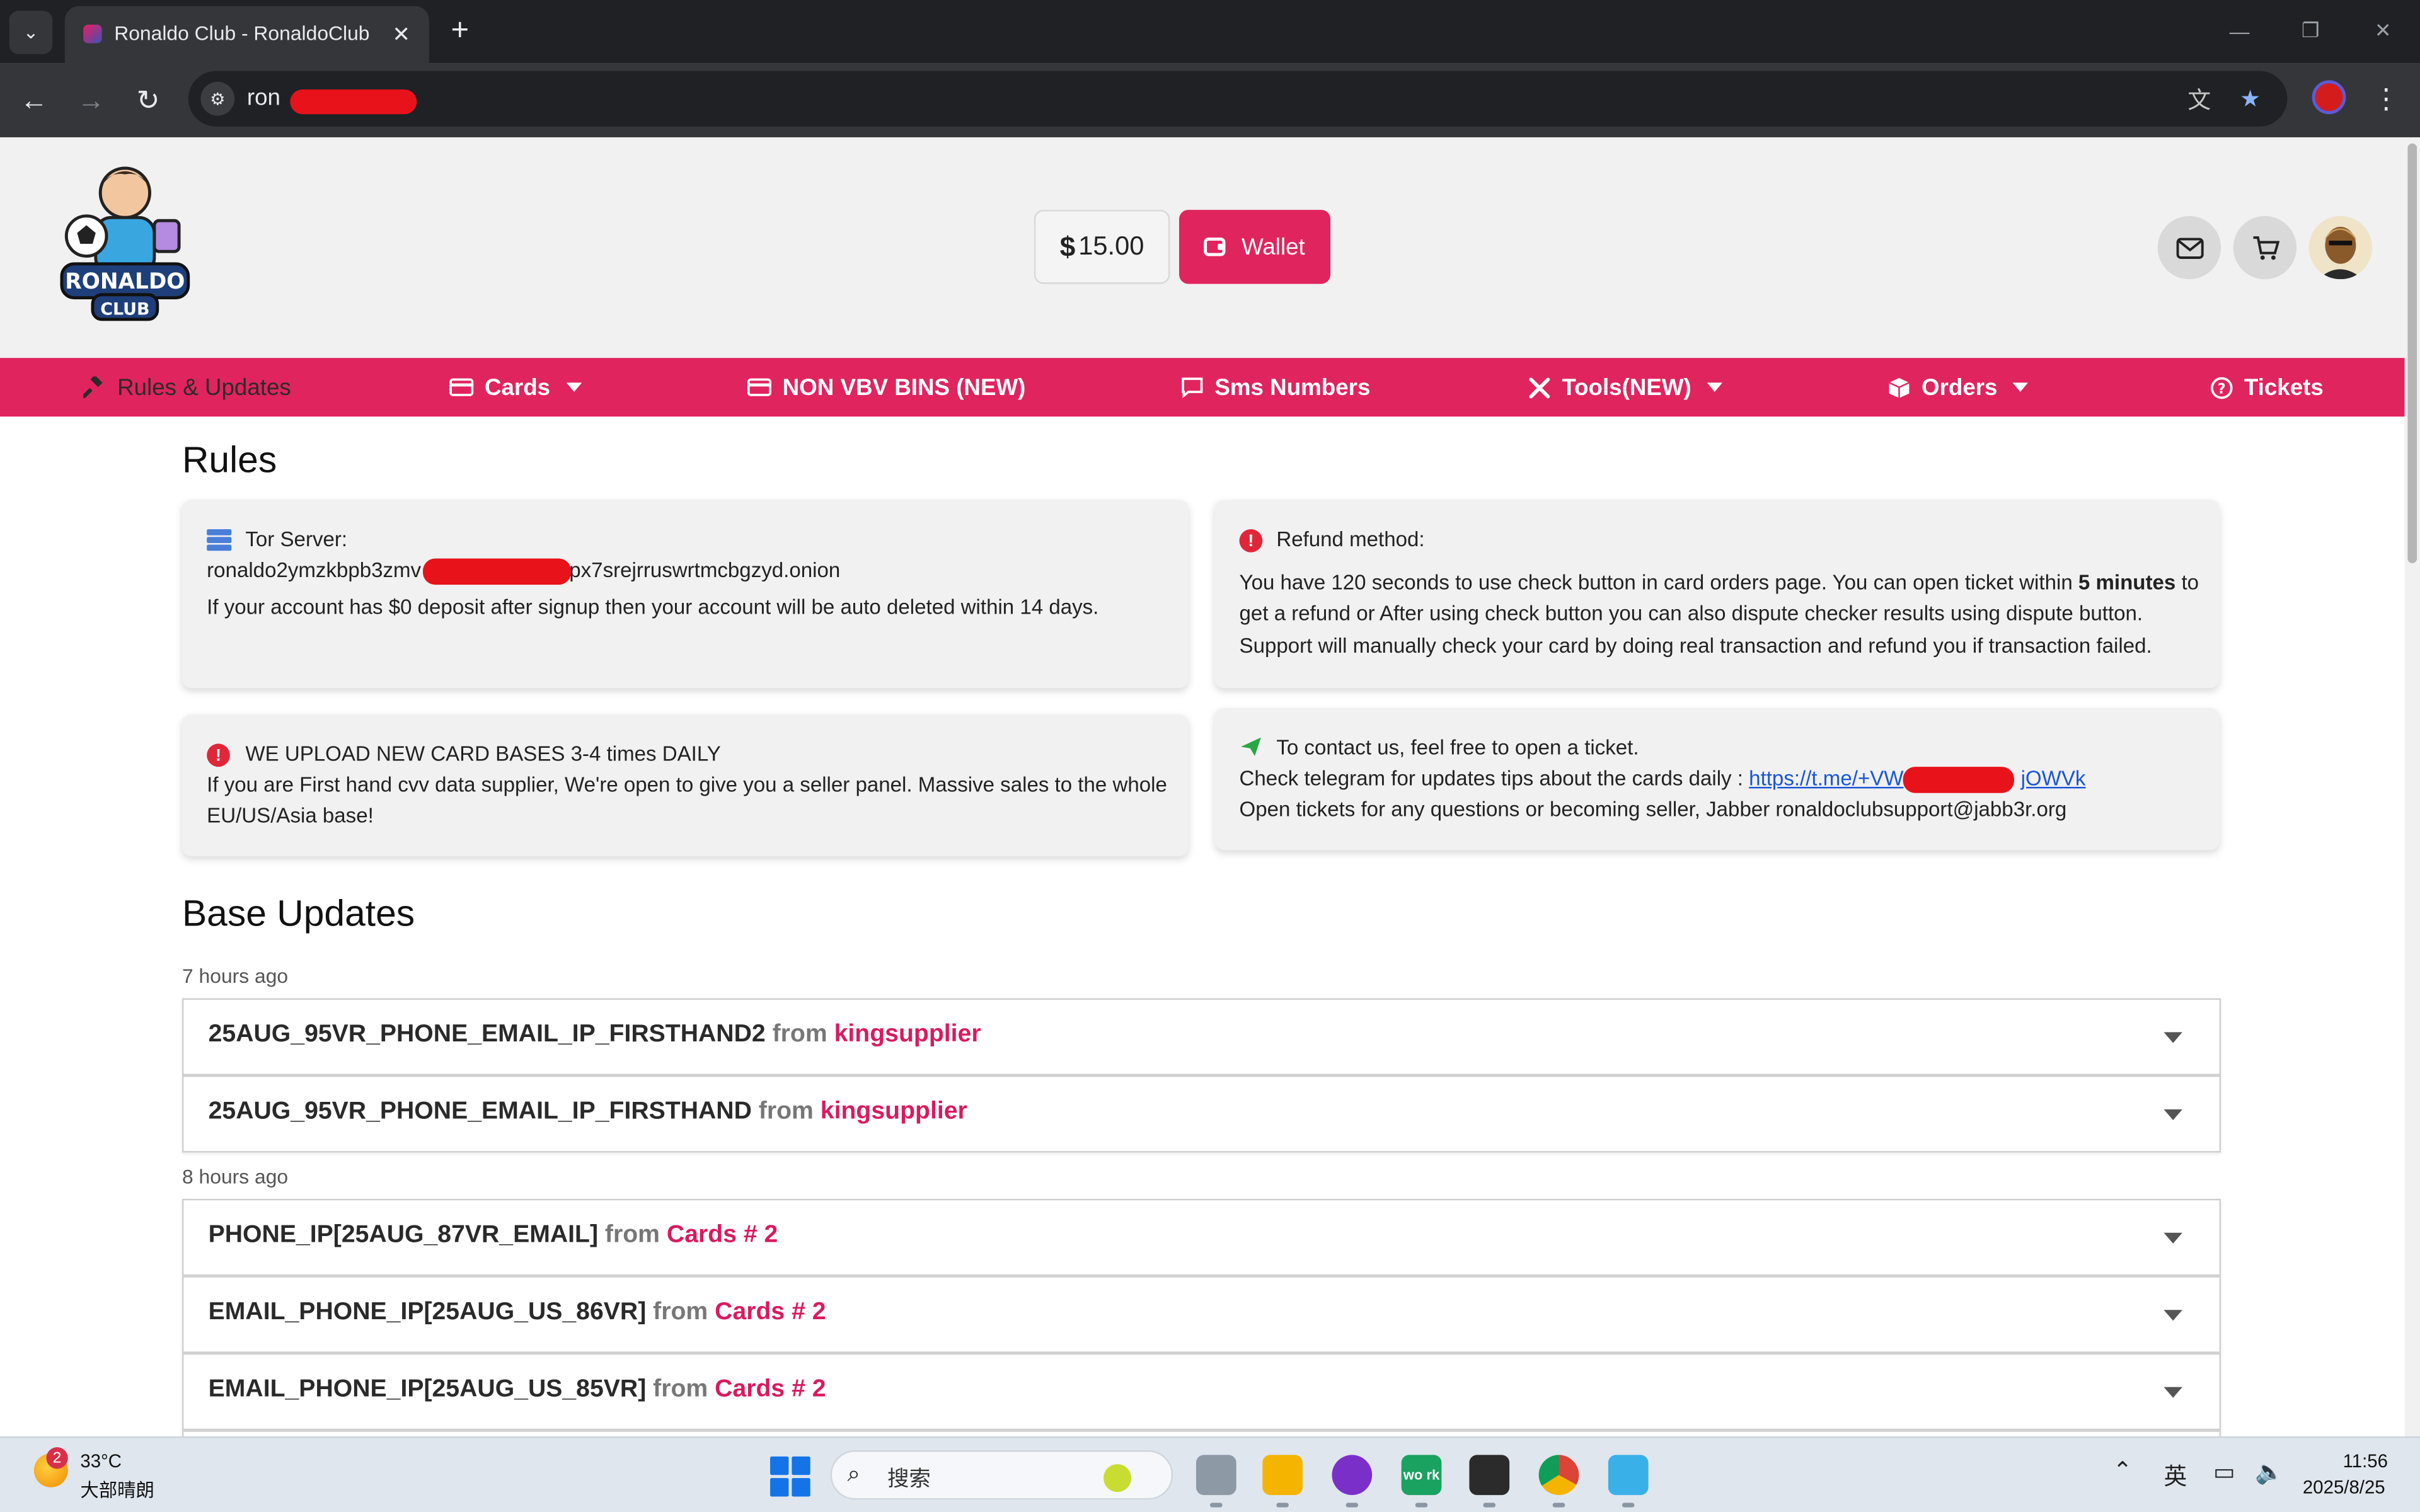 This screenshot has width=2420, height=1512. Describe the element at coordinates (2053, 778) in the screenshot. I see `telegram-link-end: jOWVk` at that location.